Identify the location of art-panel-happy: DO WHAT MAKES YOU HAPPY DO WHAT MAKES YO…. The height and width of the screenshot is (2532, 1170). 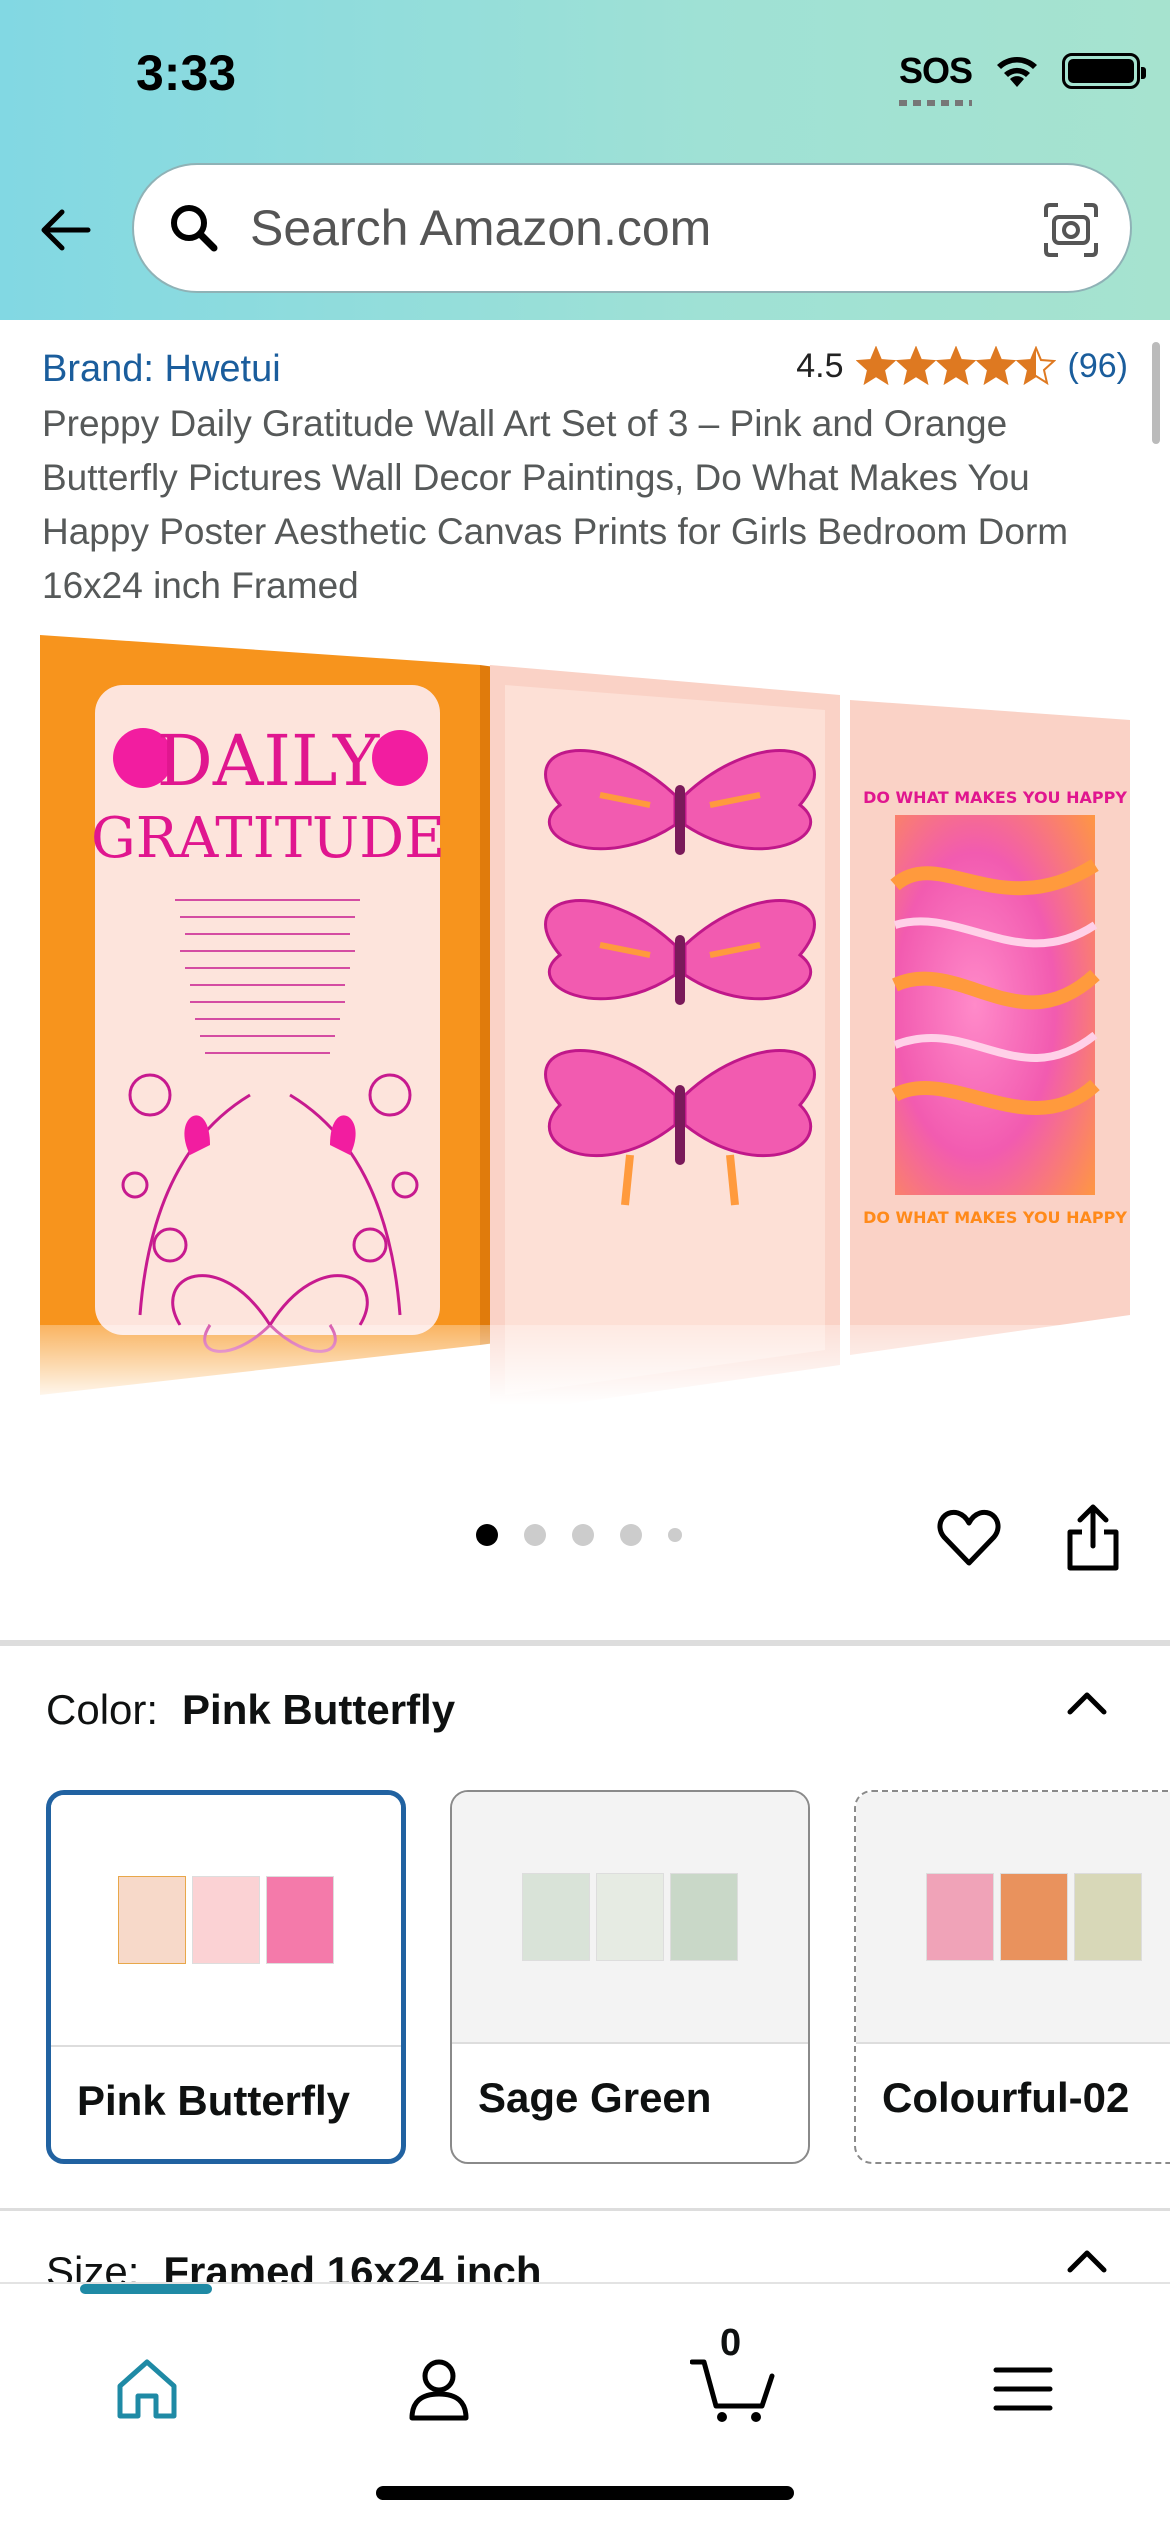
(990, 1027).